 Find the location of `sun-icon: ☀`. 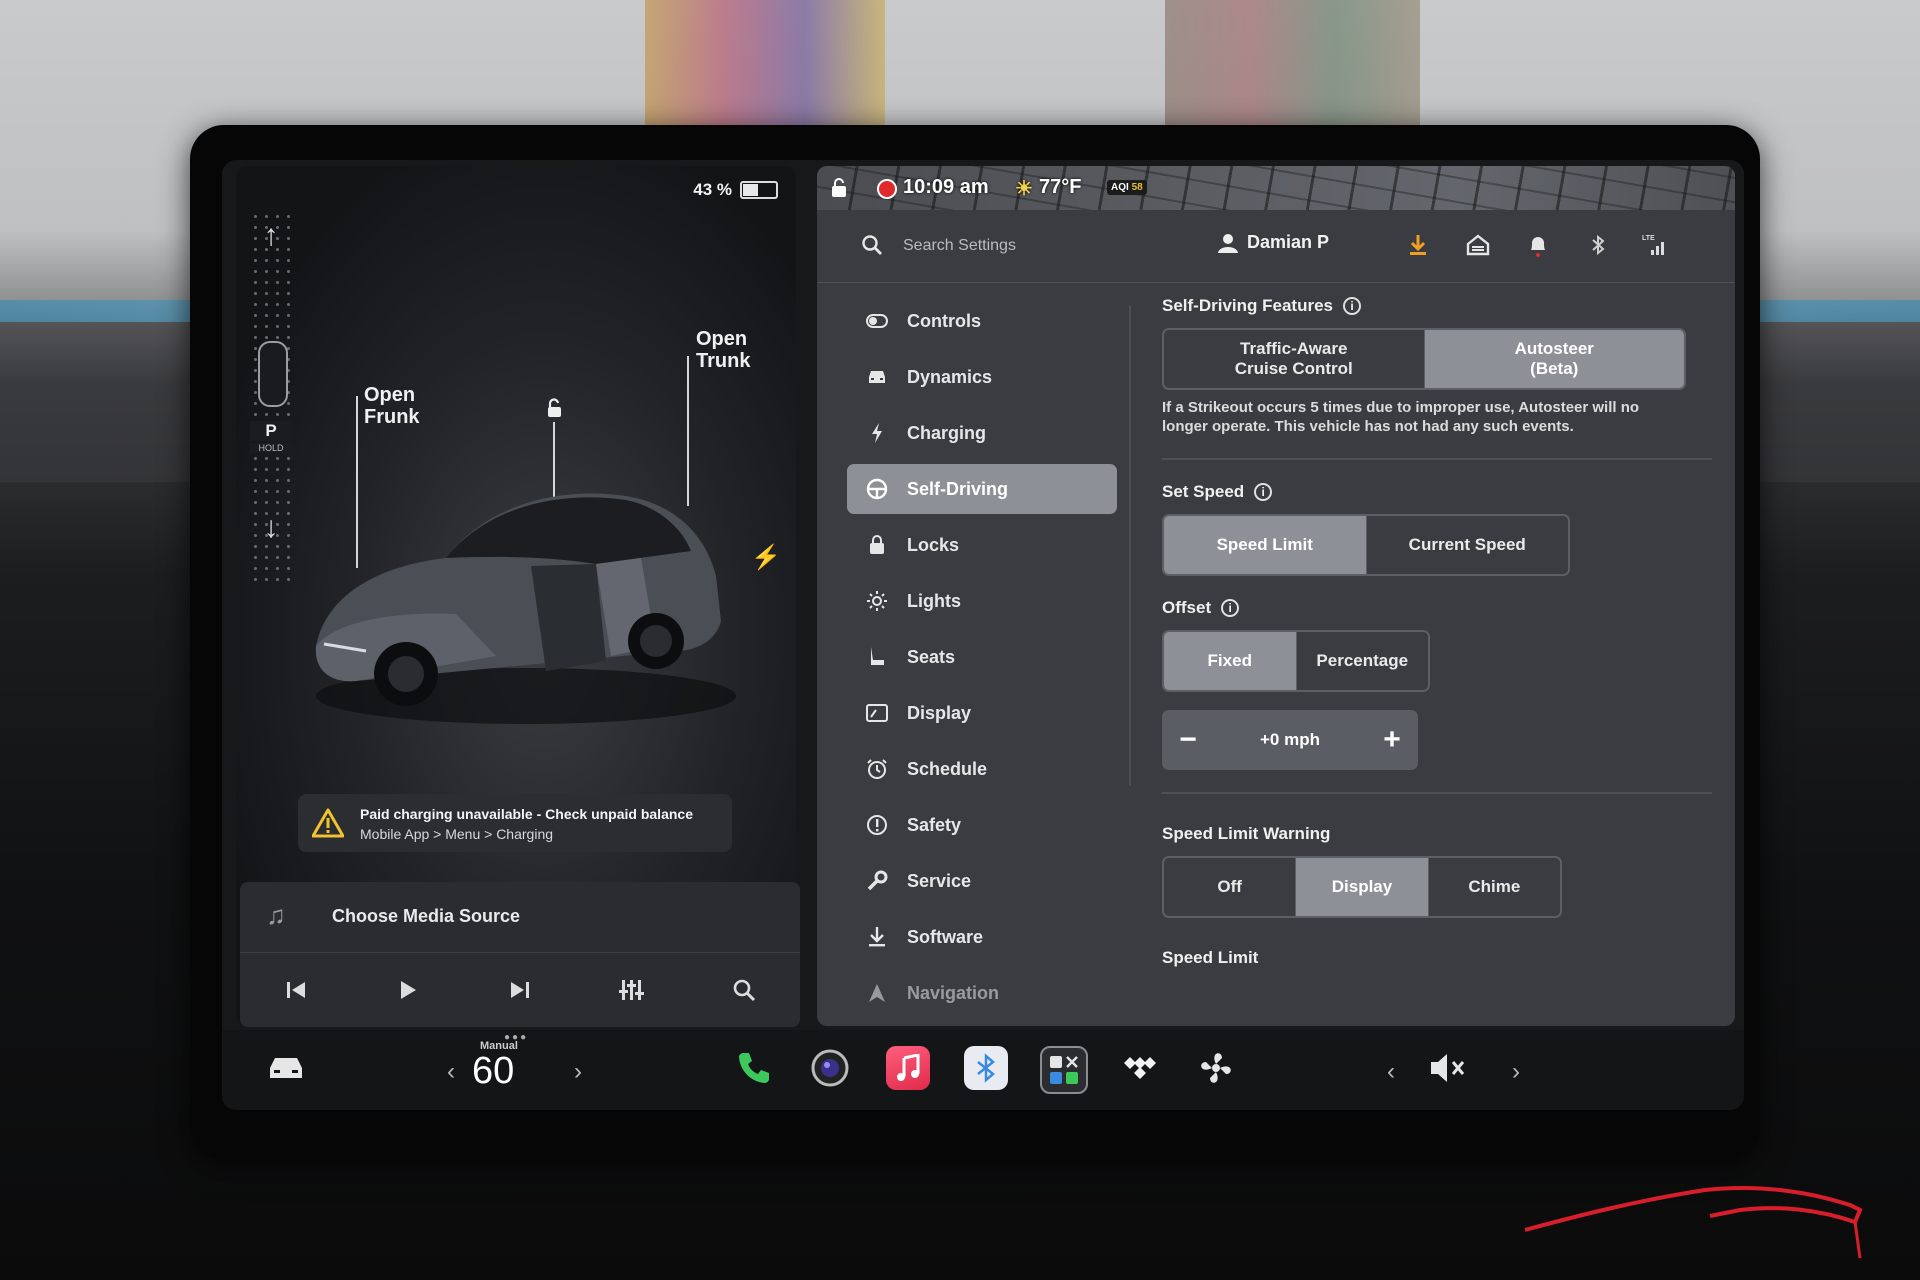

sun-icon: ☀ is located at coordinates (1024, 189).